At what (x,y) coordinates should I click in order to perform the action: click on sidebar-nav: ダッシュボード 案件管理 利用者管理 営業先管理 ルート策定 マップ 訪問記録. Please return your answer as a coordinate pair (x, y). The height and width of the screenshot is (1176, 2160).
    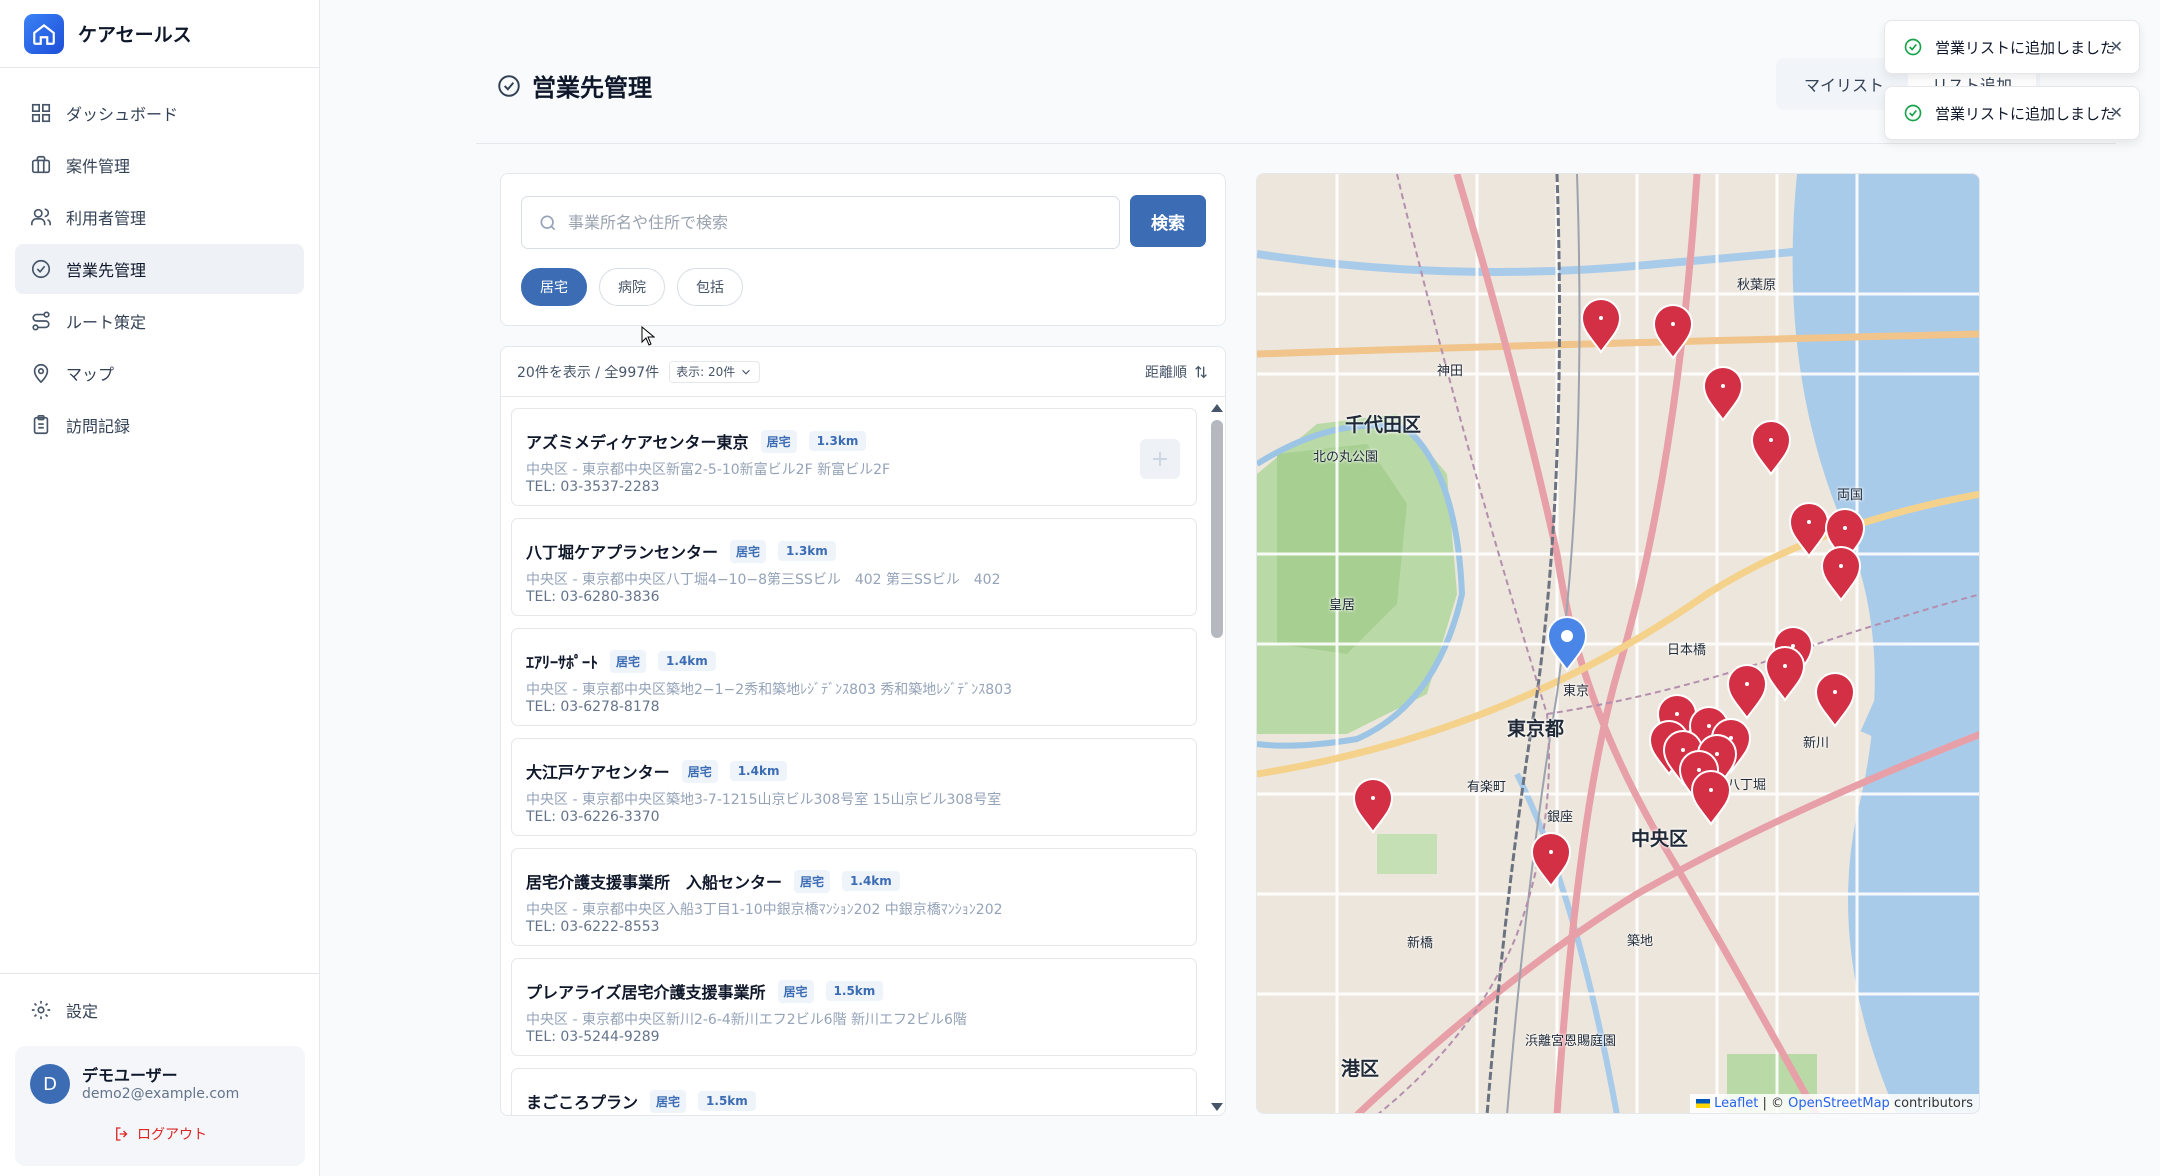
    Looking at the image, I should click on (159, 259).